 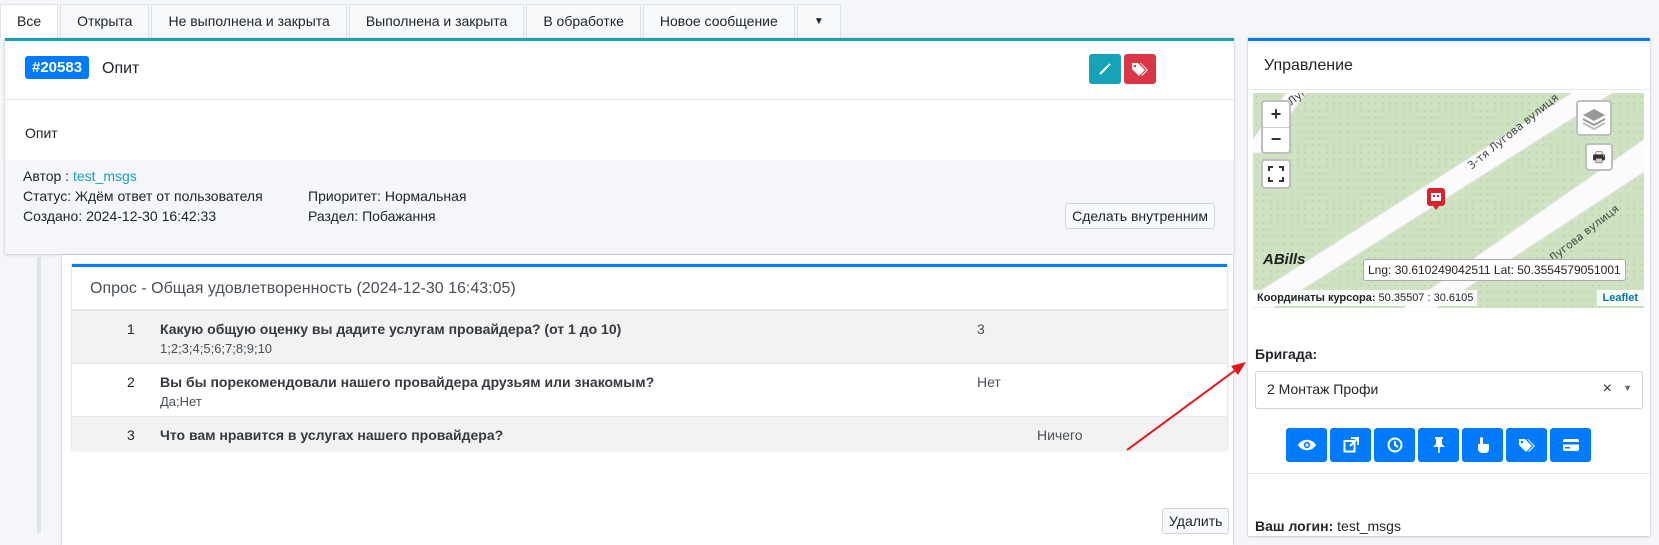 What do you see at coordinates (1369, 526) in the screenshot?
I see `login-value: test_msgs` at bounding box center [1369, 526].